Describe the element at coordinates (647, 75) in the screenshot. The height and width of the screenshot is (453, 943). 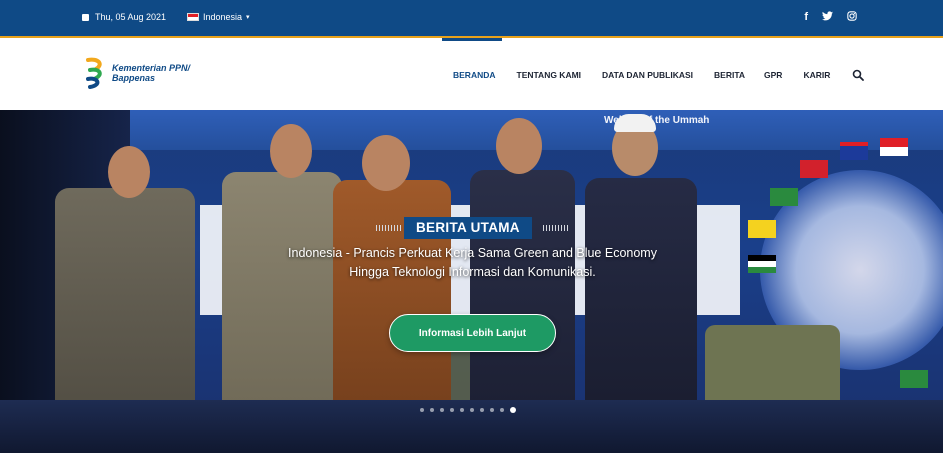
I see `menu-item-data-dan-publikasi: DATA DAN PUBLIKASI` at that location.